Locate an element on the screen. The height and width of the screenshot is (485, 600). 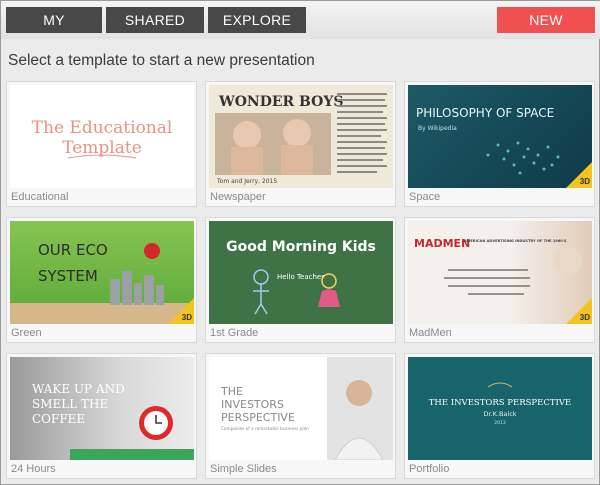
template-card-educational: The Educational Template Educational is located at coordinates (101, 144).